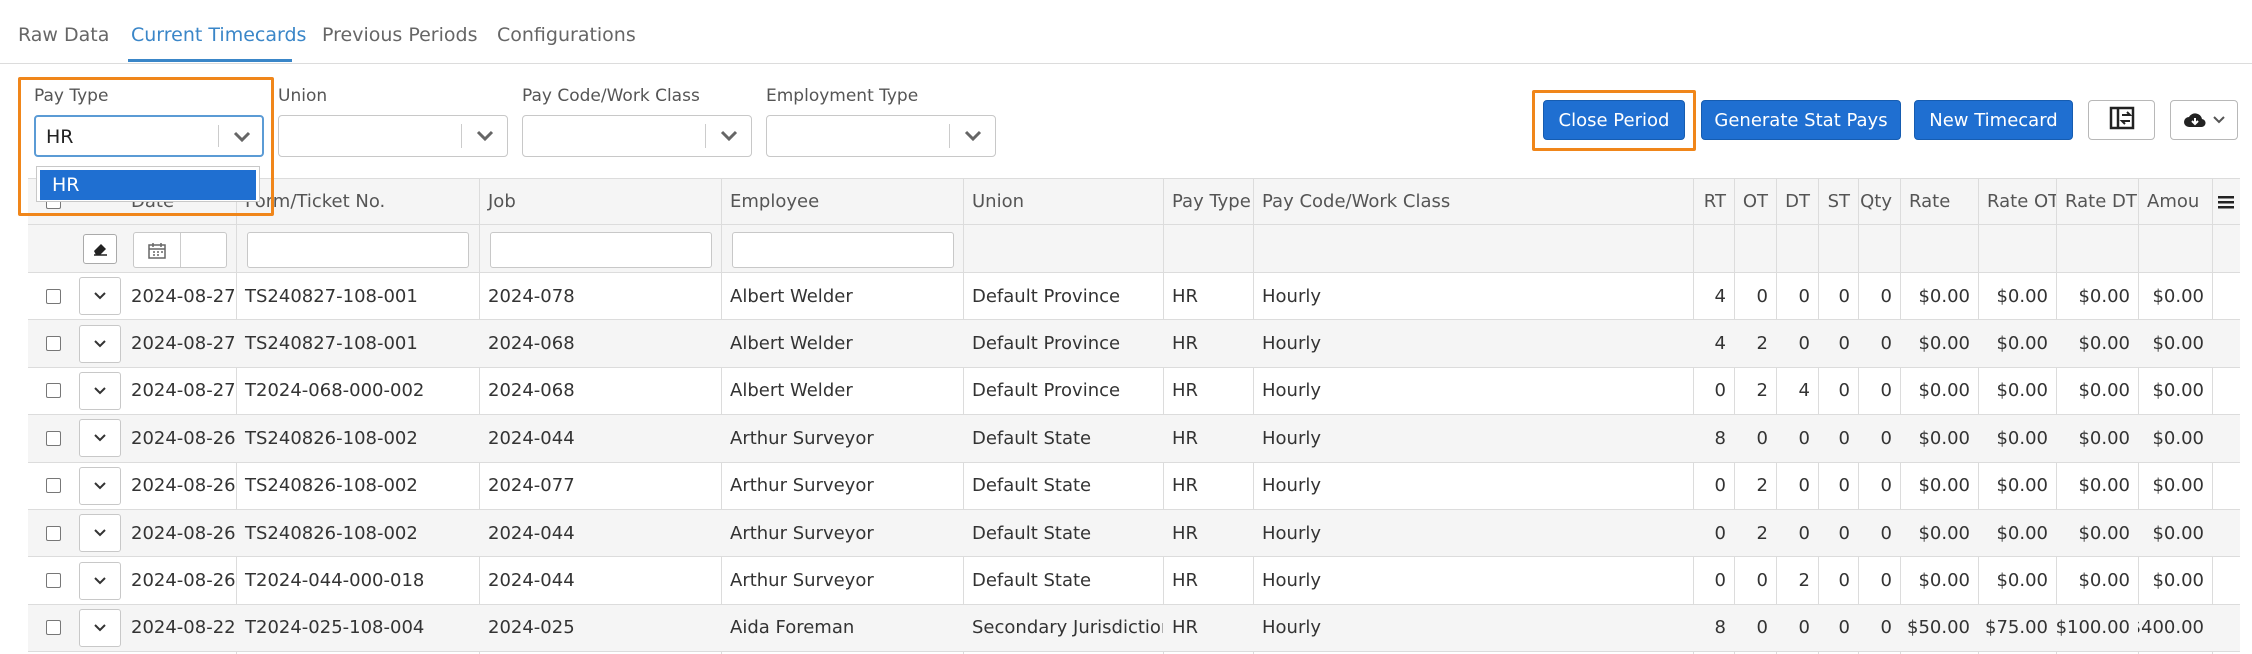 This screenshot has height=654, width=2252. Describe the element at coordinates (2204, 120) in the screenshot. I see `export-button` at that location.